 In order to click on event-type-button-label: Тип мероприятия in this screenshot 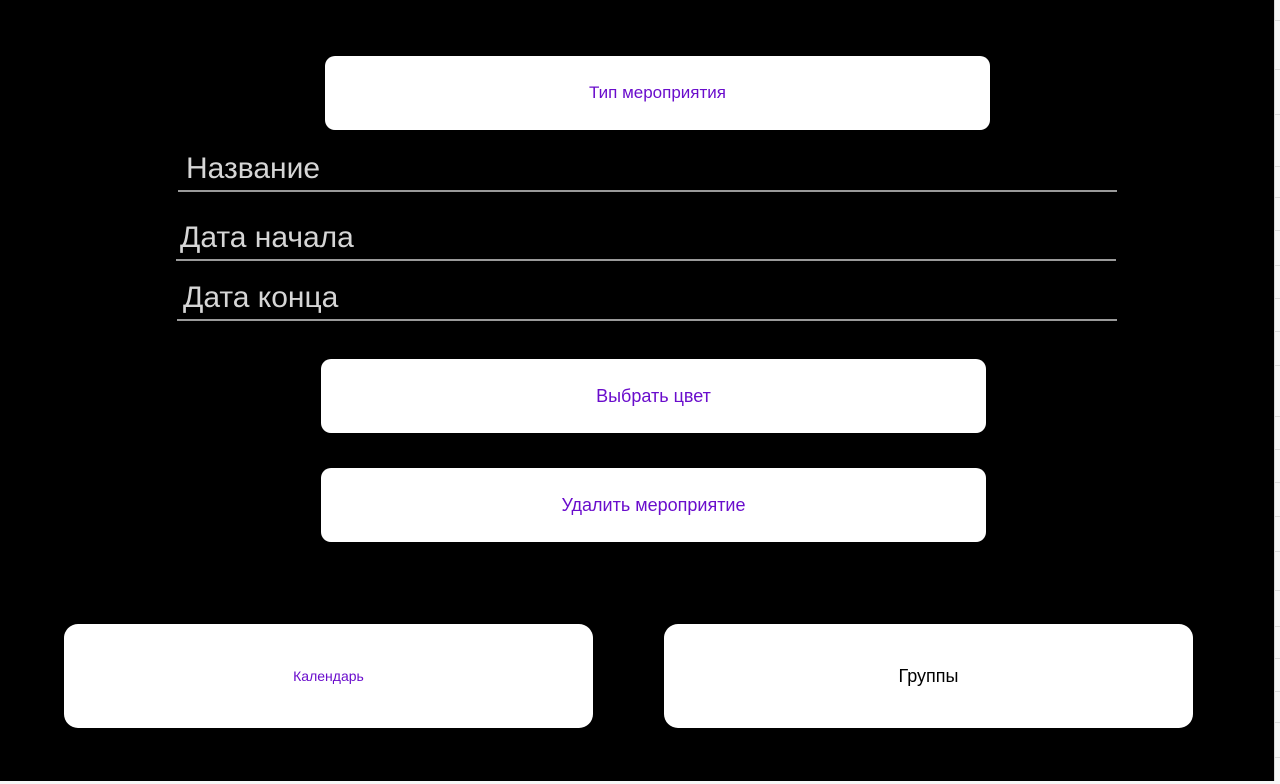, I will do `click(657, 92)`.